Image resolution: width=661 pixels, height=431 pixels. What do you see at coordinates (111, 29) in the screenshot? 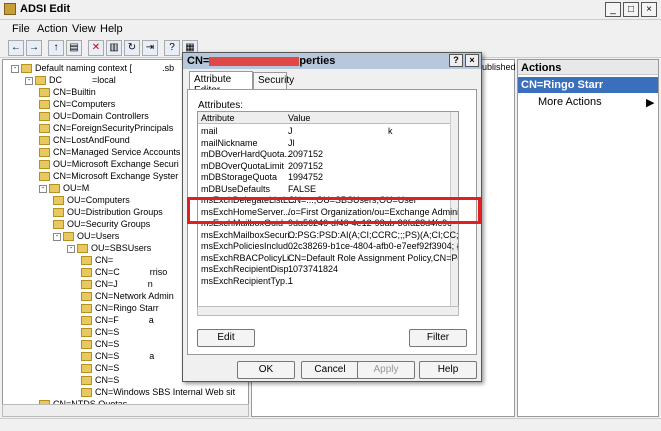
I see `menu-help: Help` at bounding box center [111, 29].